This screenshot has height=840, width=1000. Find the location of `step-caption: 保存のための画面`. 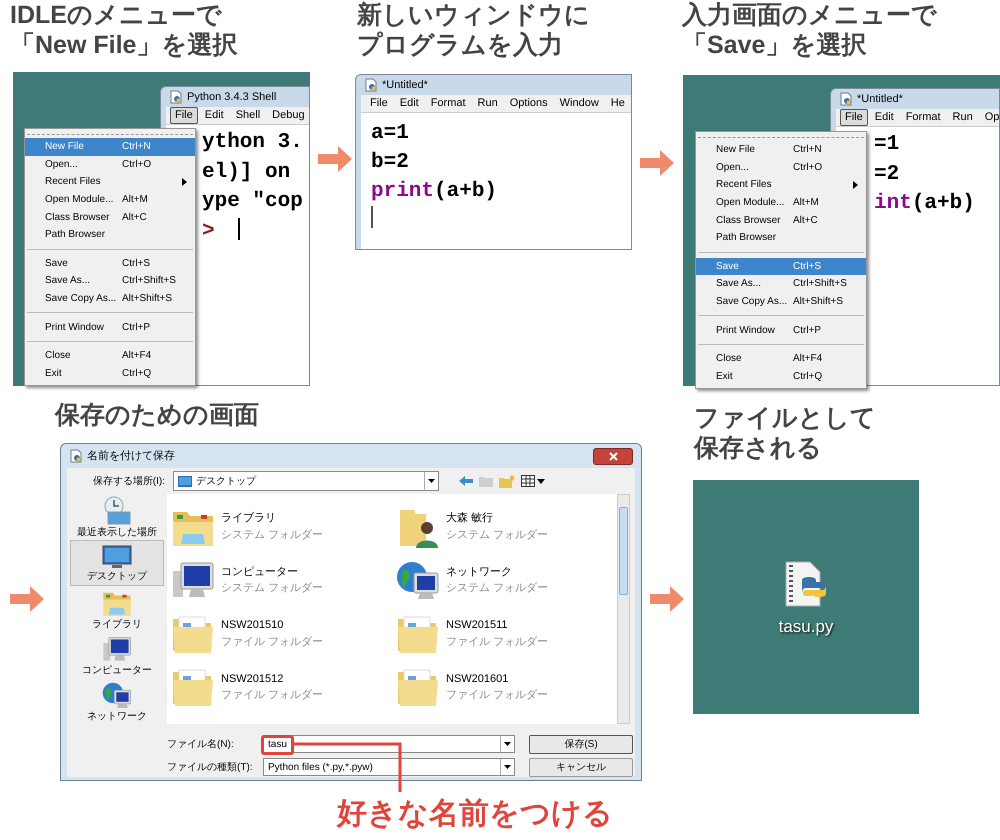

step-caption: 保存のための画面 is located at coordinates (157, 415).